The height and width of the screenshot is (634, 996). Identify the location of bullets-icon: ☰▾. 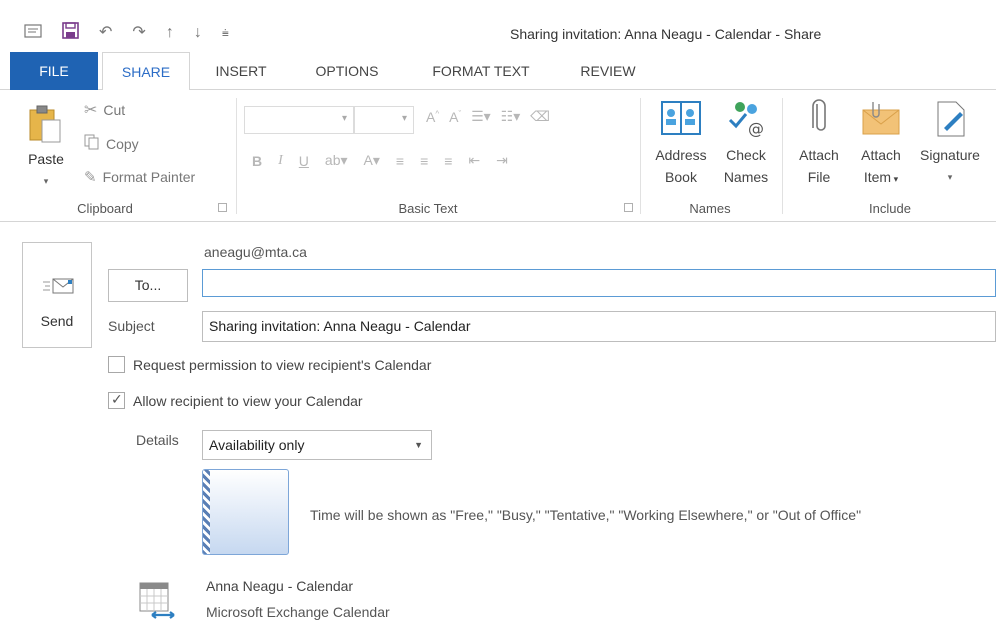
(481, 116).